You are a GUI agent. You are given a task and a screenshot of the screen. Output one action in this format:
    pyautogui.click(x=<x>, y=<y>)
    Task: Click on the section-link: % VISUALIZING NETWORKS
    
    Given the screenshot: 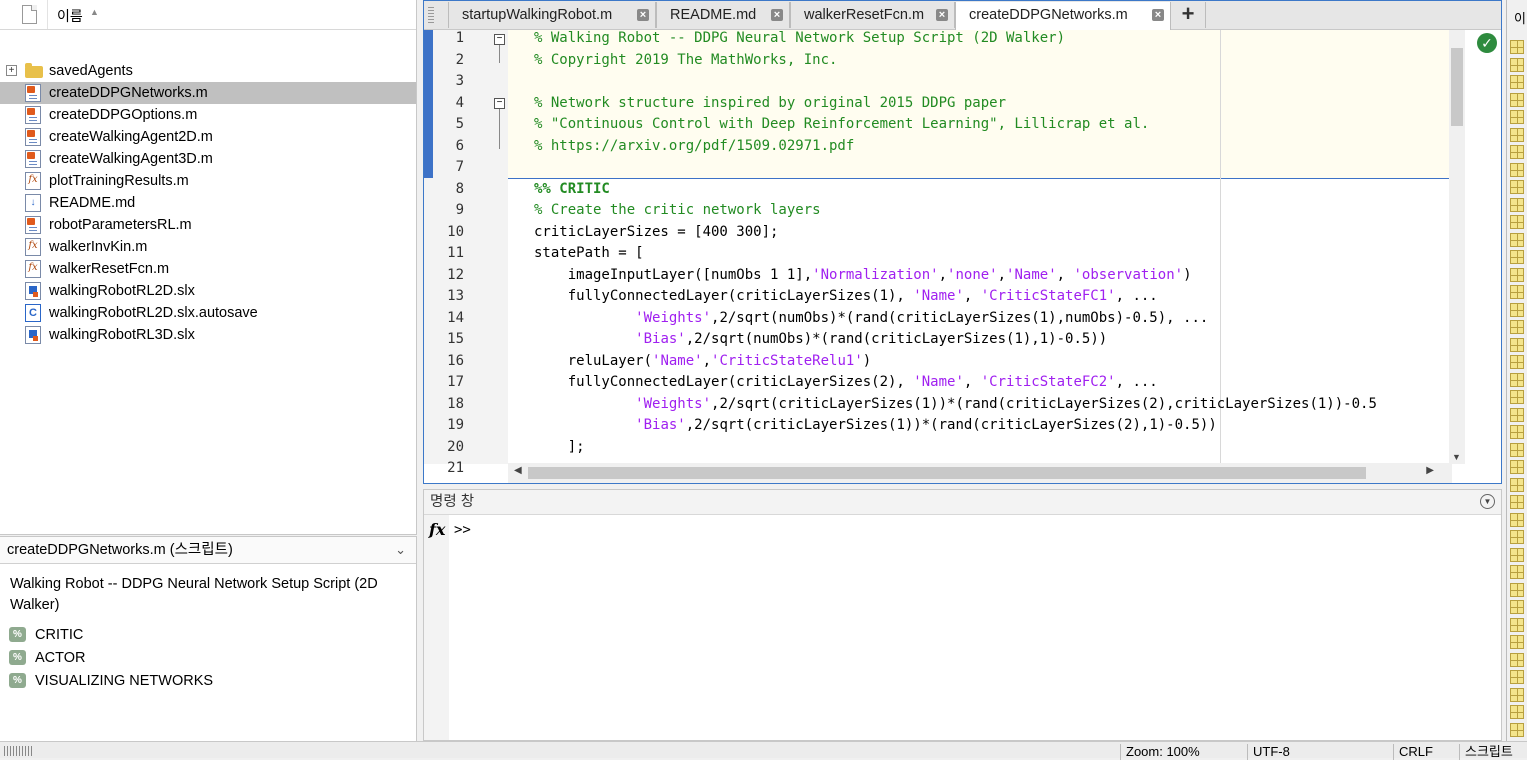 What is the action you would take?
    pyautogui.click(x=208, y=681)
    